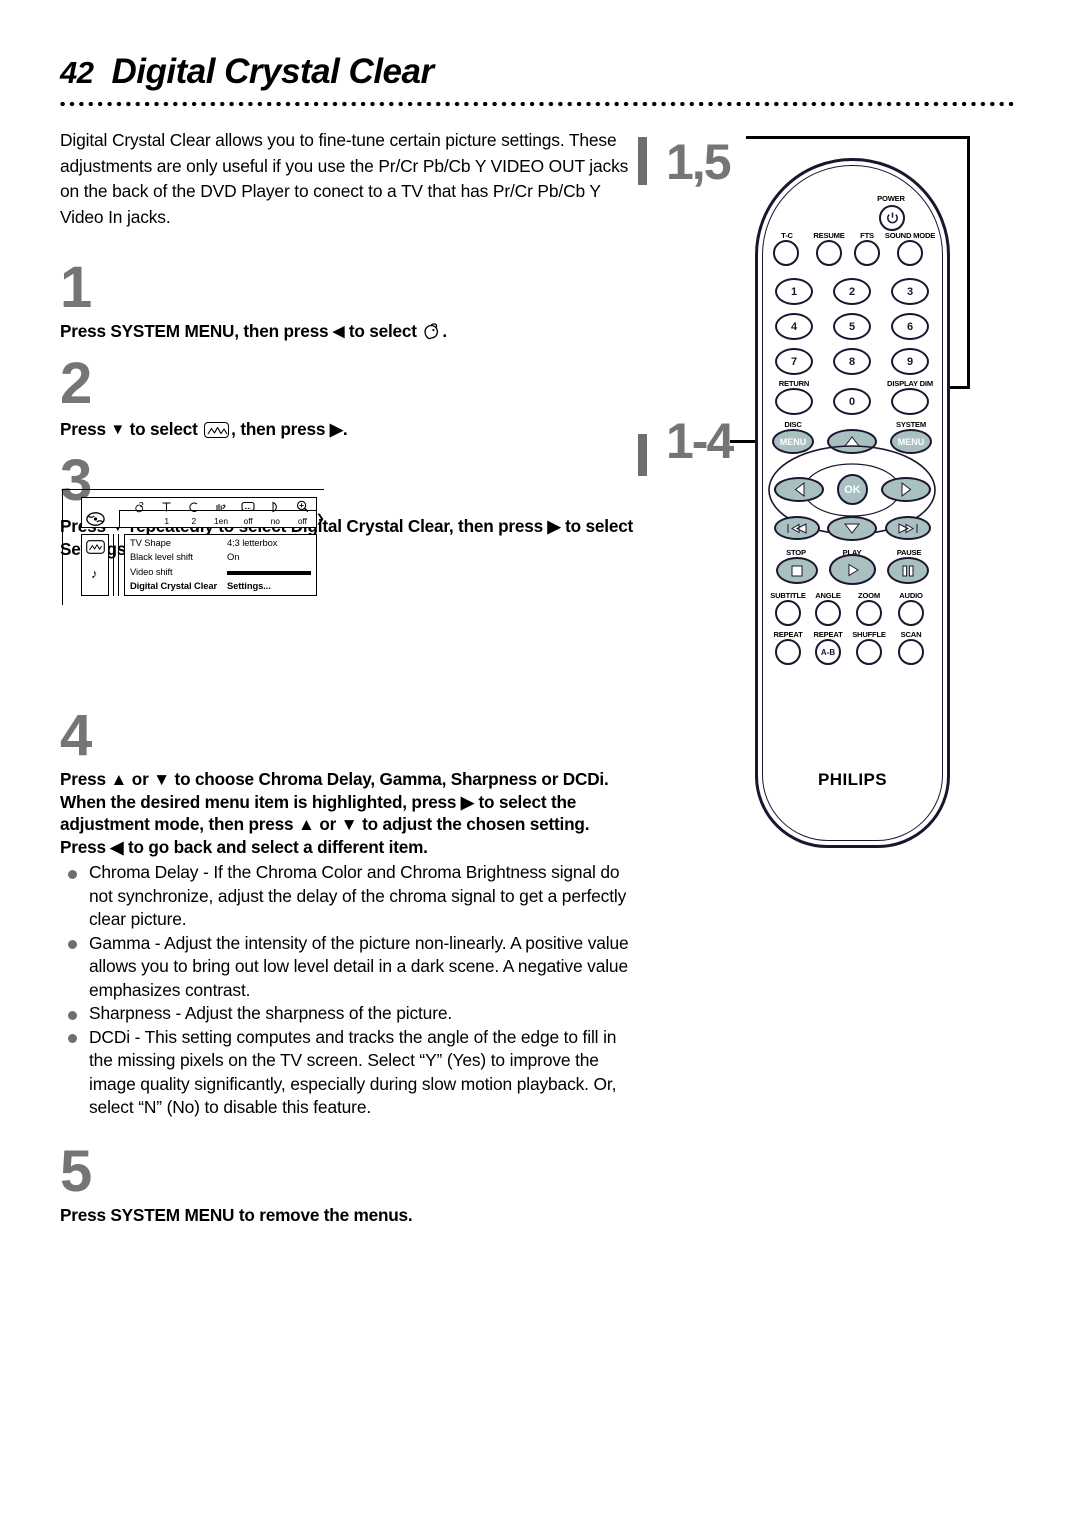 The height and width of the screenshot is (1528, 1080). Describe the element at coordinates (911, 652) in the screenshot. I see `scan-button` at that location.